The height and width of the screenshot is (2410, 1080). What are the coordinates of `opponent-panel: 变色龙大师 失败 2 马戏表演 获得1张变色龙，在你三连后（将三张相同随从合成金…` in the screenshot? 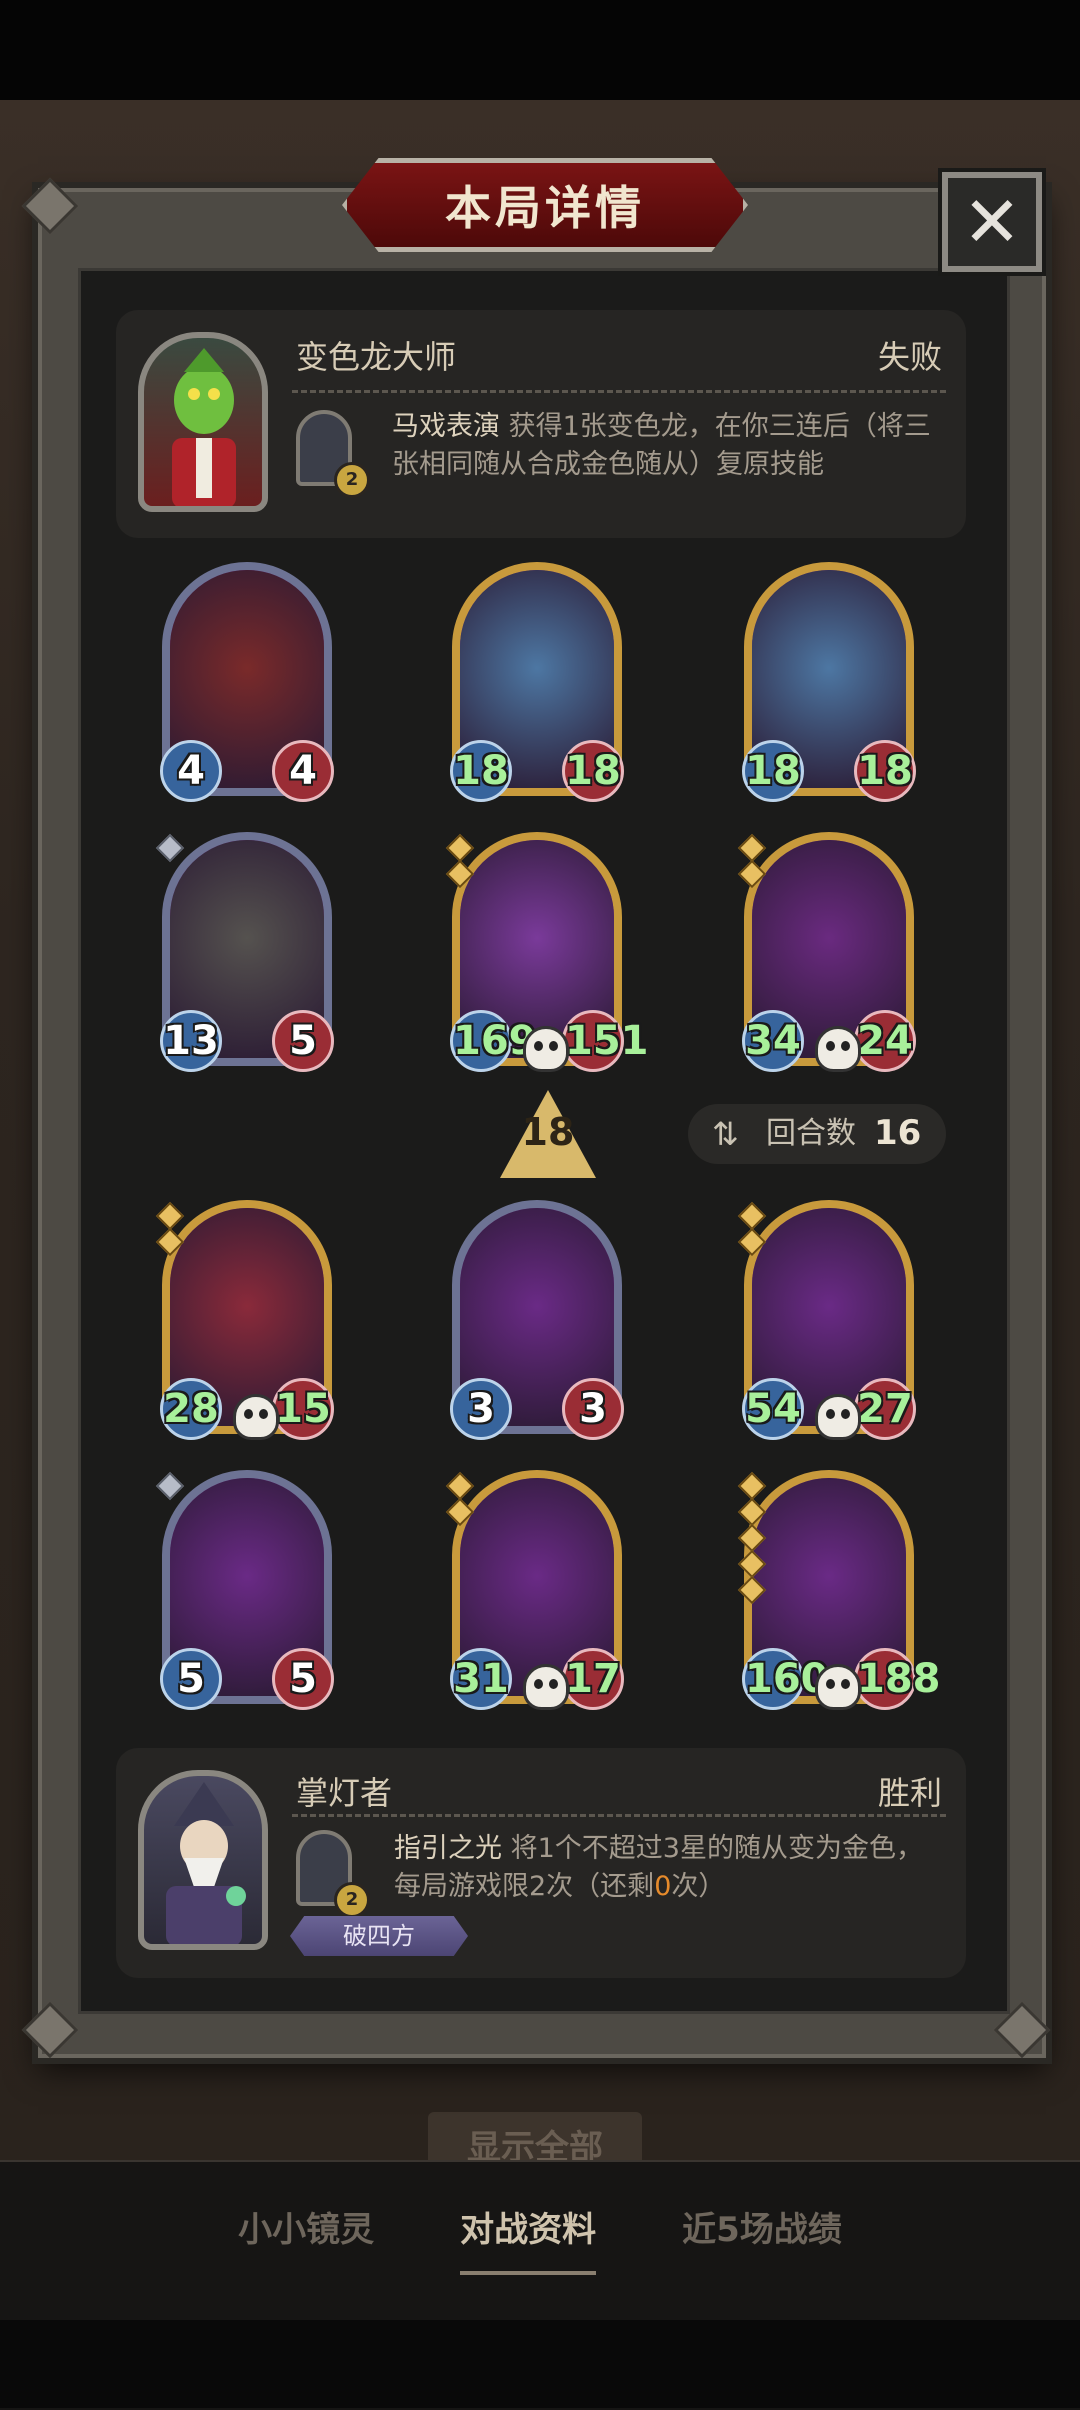 It's located at (541, 424).